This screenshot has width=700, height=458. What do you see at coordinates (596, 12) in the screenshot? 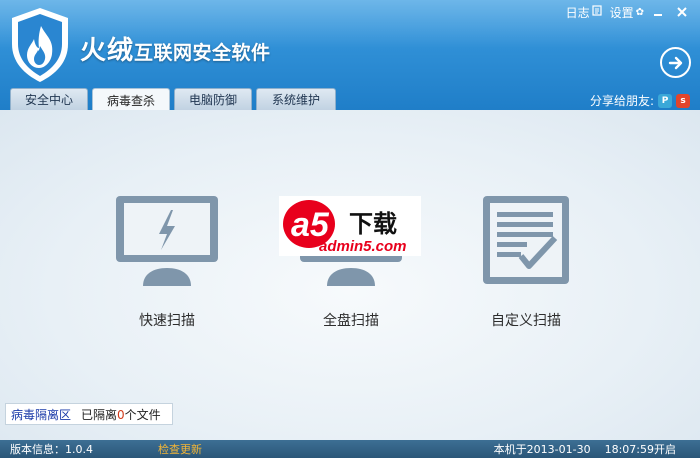
I see `log-icon` at bounding box center [596, 12].